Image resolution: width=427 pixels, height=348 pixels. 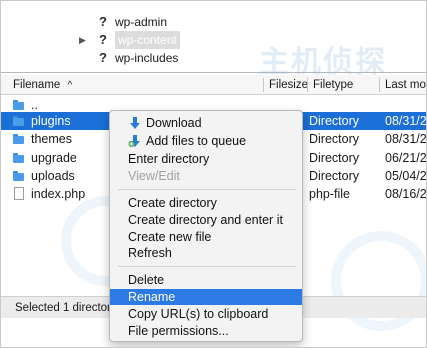 I want to click on column-header-last-modified: Last mo, so click(x=405, y=85).